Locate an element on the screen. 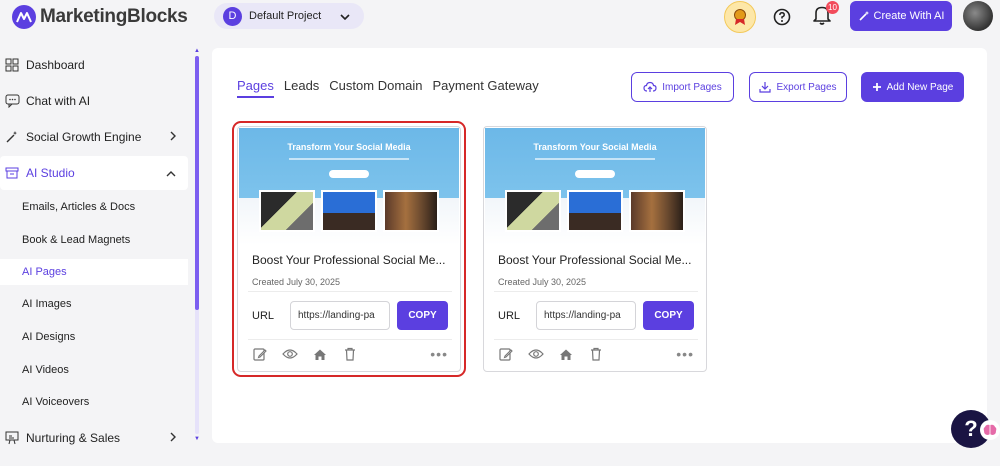  sidebar-item-label: Social Growth Engine is located at coordinates (84, 137).